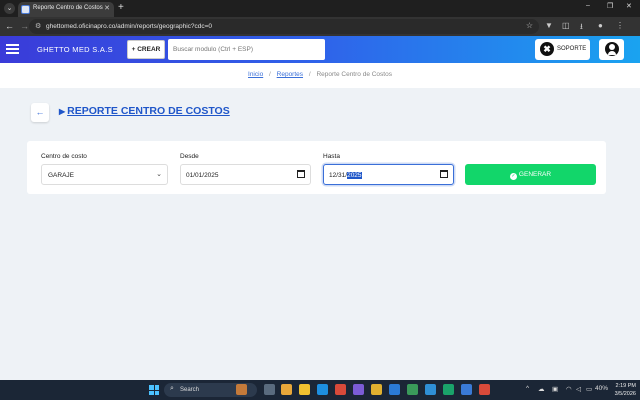 The height and width of the screenshot is (400, 640). Describe the element at coordinates (154, 390) in the screenshot. I see `windows-start-icon` at that location.